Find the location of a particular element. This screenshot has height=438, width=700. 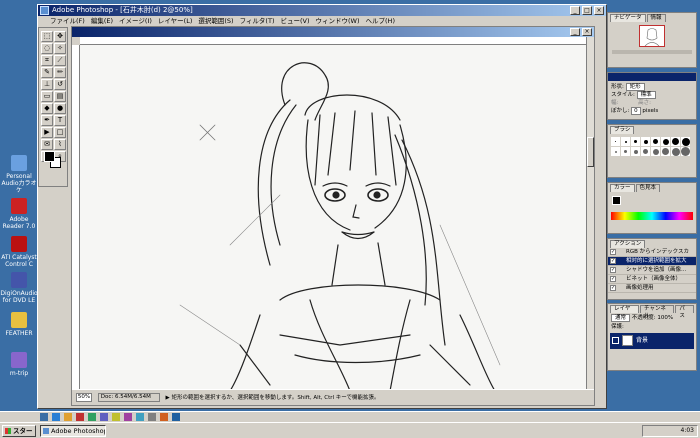

lasso-tool-icon: ◌ is located at coordinates (47, 48).